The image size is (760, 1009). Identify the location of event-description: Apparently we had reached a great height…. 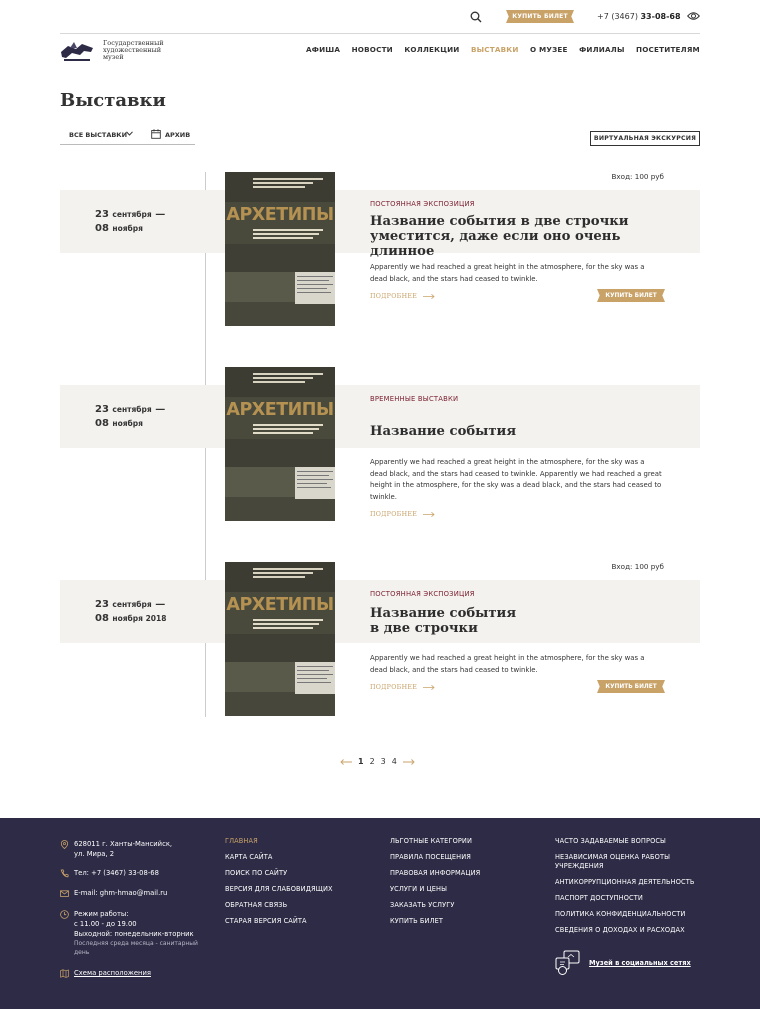
(520, 664).